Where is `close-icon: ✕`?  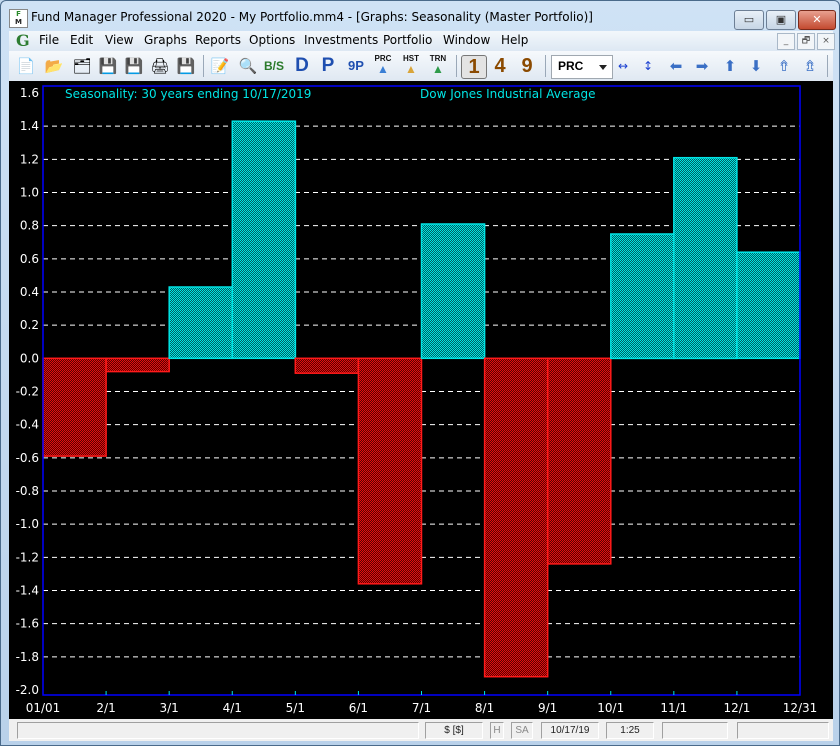
close-icon: ✕ is located at coordinates (817, 19).